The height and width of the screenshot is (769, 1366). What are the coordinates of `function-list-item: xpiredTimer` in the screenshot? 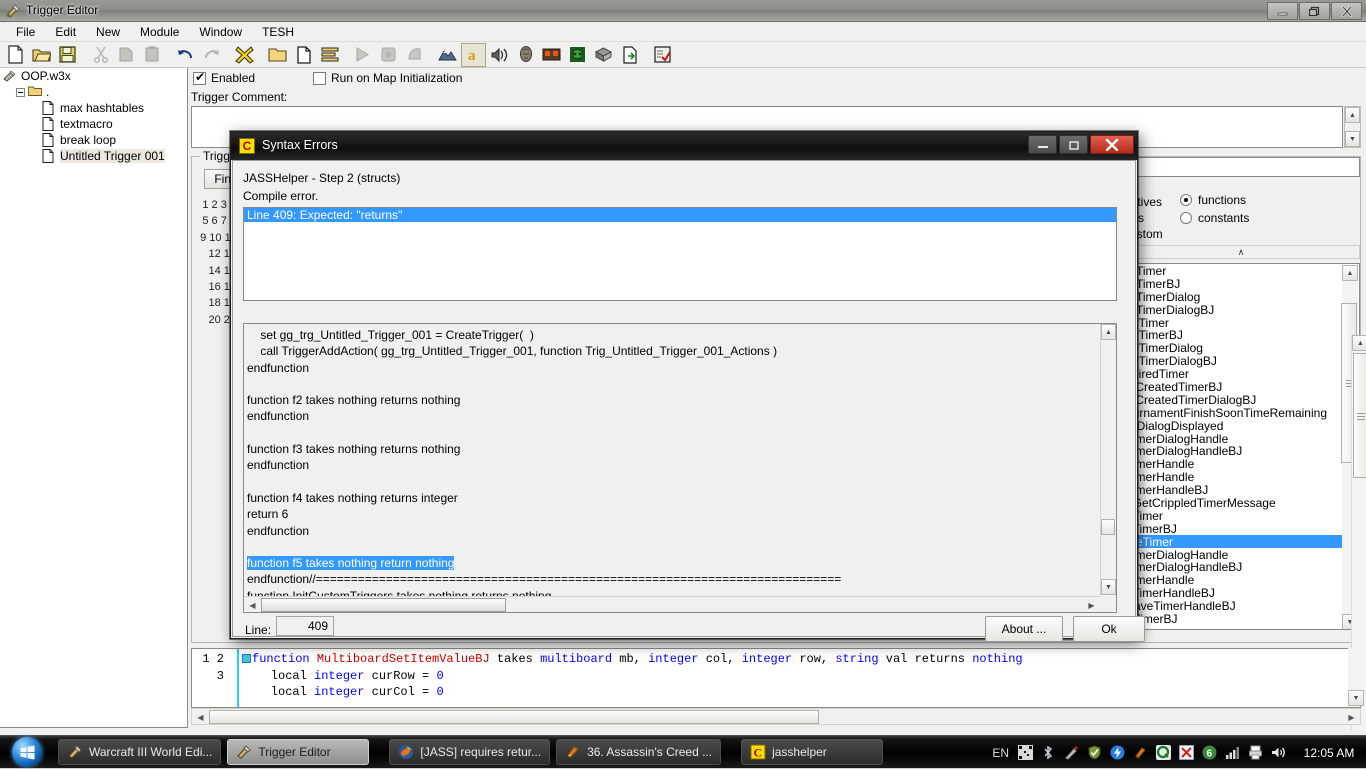 It's located at (1241, 374).